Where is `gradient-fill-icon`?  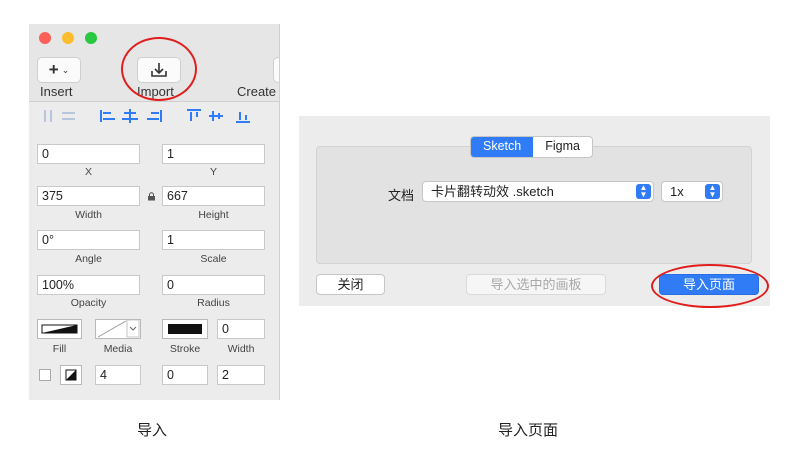
gradient-fill-icon is located at coordinates (59, 329).